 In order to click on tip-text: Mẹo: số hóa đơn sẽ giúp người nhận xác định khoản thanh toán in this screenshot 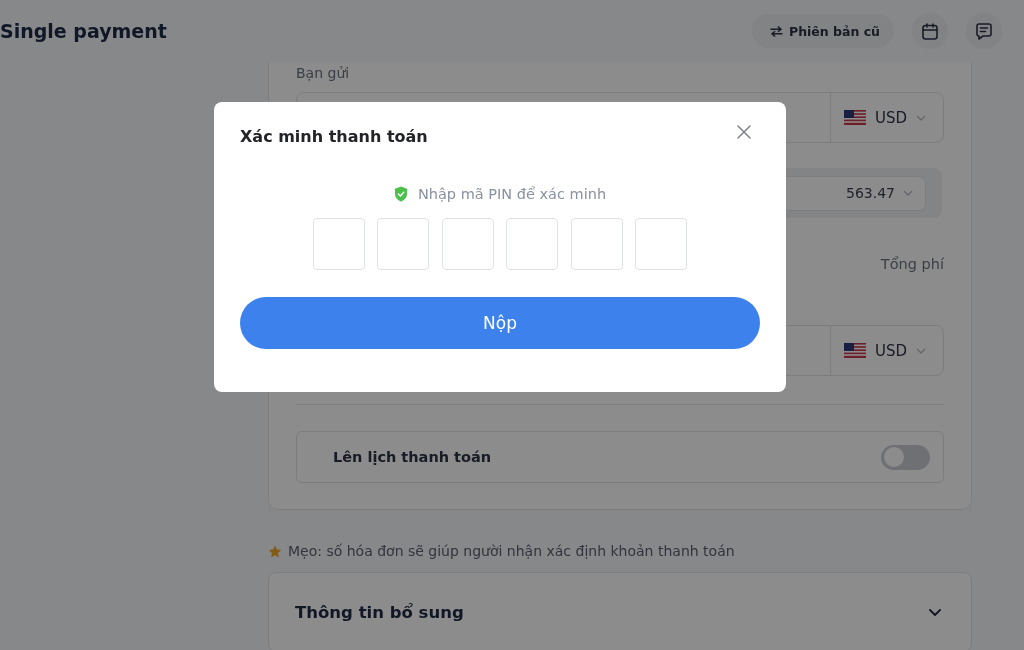, I will do `click(511, 551)`.